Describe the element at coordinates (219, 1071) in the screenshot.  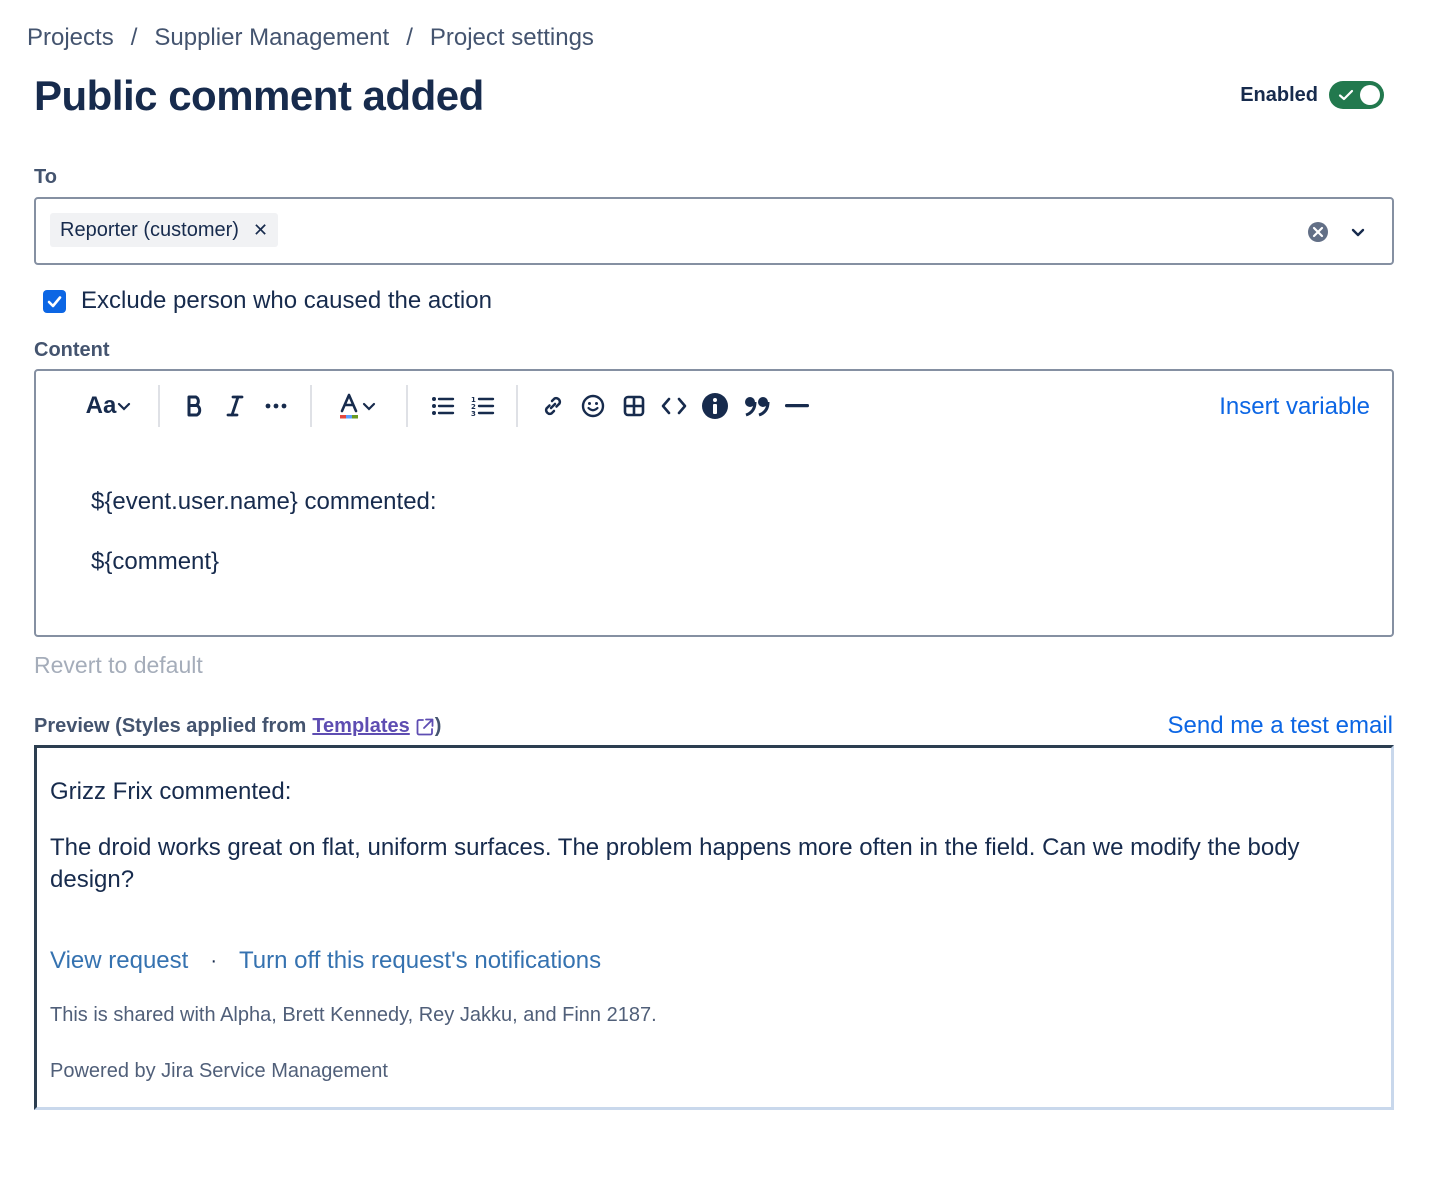
I see `preview-powered-by: Powered by Jira Service Management` at that location.